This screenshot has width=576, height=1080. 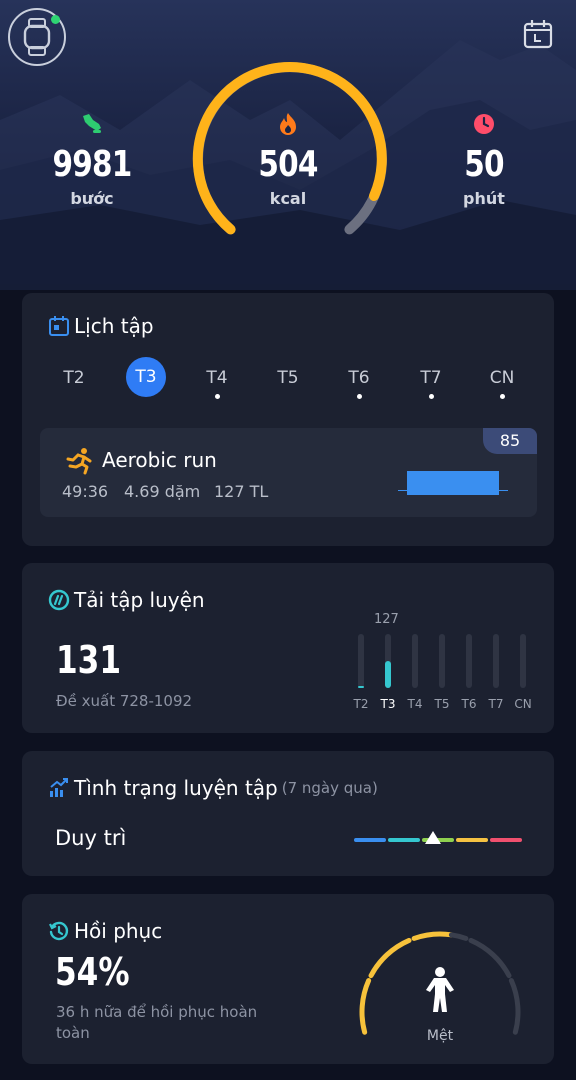 I want to click on day-tab-t4: T4, so click(x=217, y=383).